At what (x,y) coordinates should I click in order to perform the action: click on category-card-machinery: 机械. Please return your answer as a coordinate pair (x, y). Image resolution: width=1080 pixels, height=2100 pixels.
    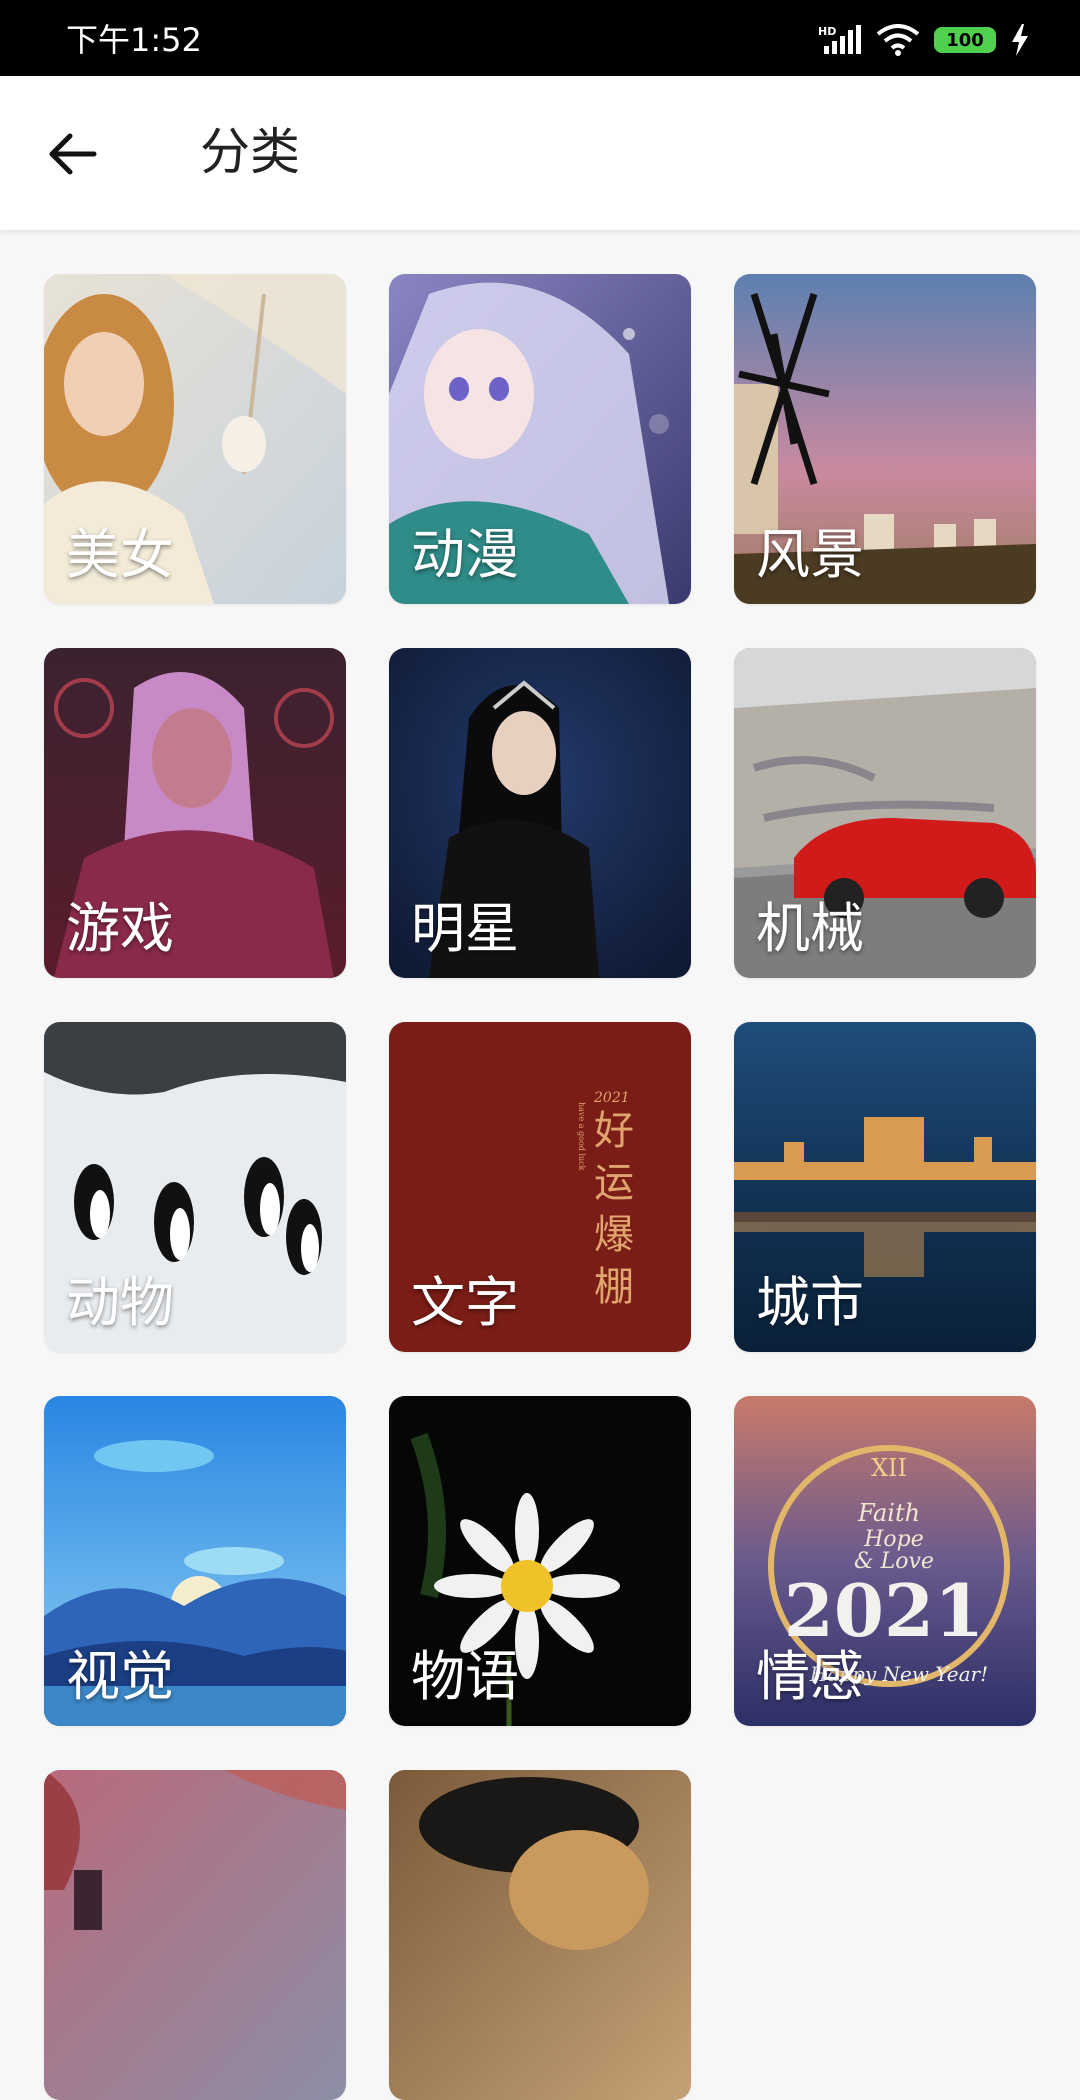
    Looking at the image, I should click on (885, 813).